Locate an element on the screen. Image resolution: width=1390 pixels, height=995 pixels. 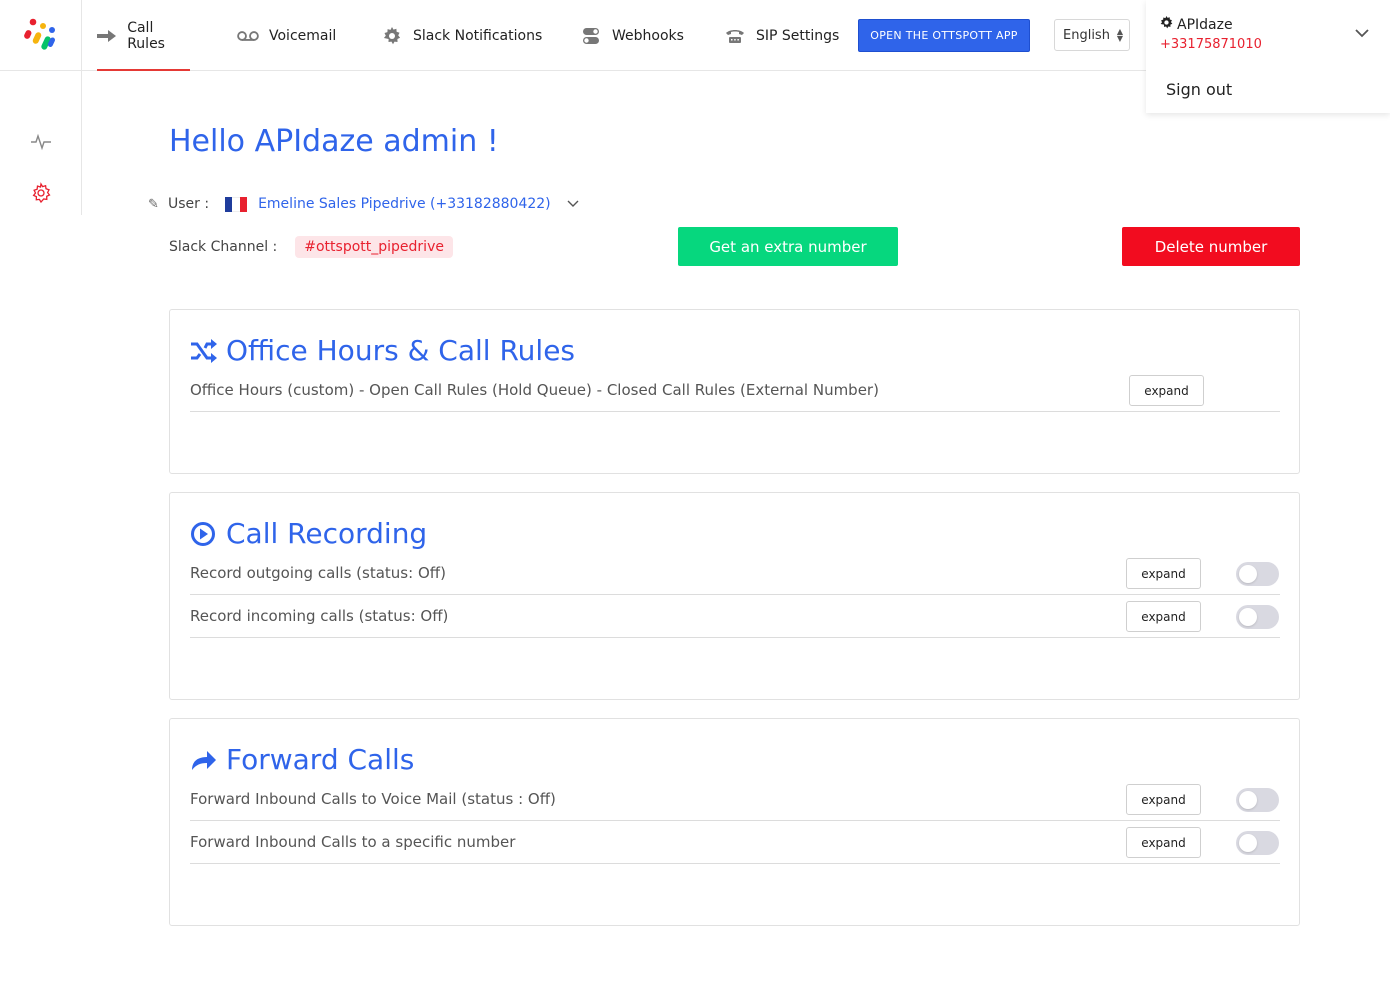
user-label: User : is located at coordinates (189, 204).